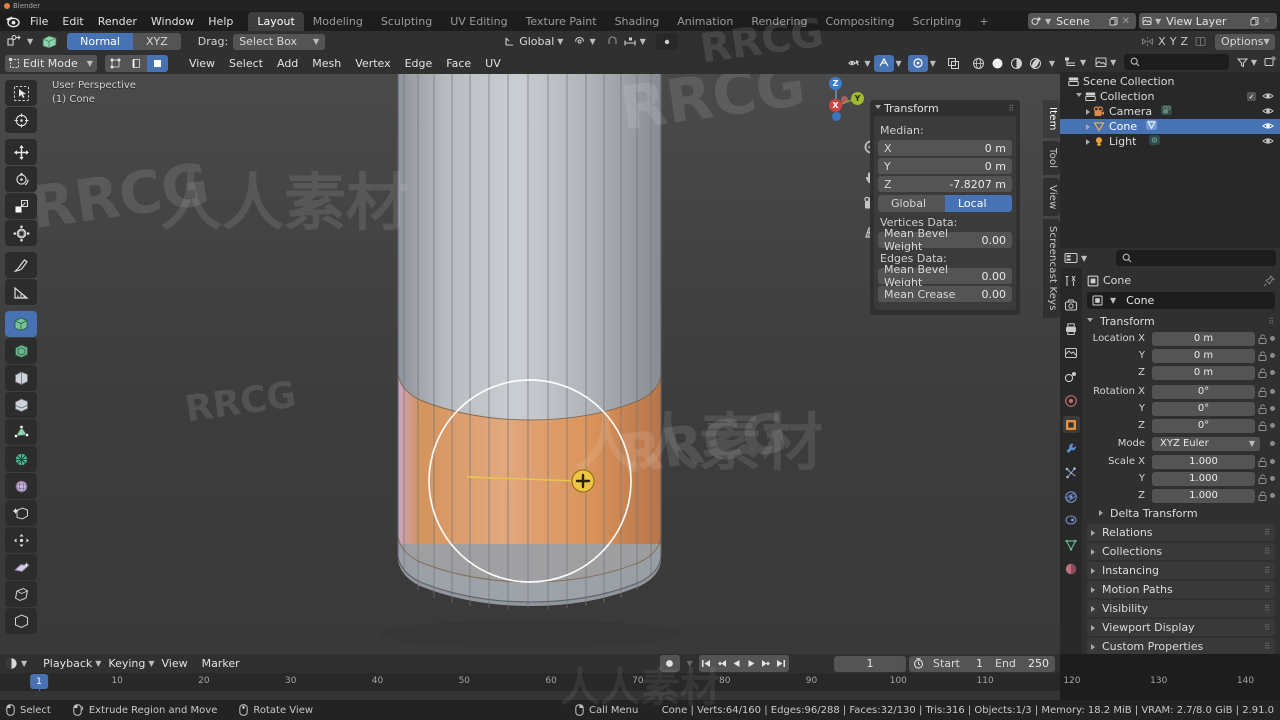 This screenshot has width=1280, height=720. Describe the element at coordinates (1126, 21) in the screenshot. I see `remove-scene-icon: ✕` at that location.